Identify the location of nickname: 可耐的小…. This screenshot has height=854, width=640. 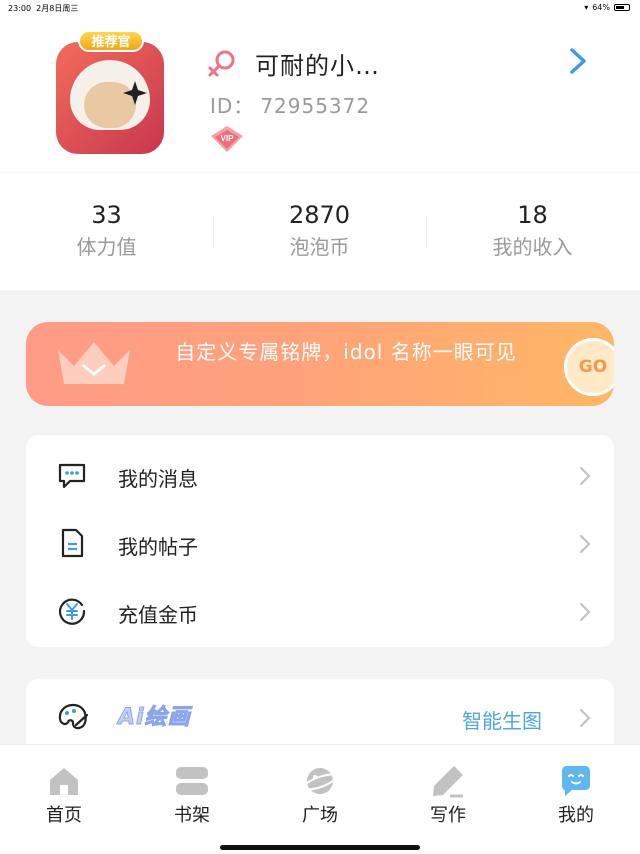
(317, 66).